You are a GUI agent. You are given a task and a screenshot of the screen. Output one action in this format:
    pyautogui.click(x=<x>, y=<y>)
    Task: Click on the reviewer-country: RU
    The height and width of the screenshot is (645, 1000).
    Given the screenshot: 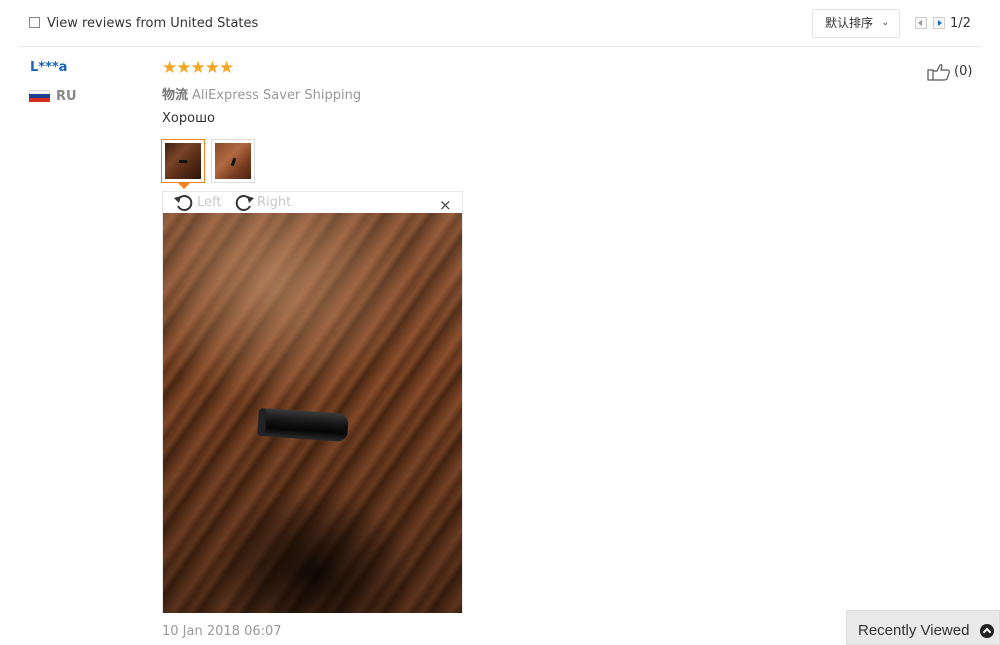 What is the action you would take?
    pyautogui.click(x=66, y=96)
    